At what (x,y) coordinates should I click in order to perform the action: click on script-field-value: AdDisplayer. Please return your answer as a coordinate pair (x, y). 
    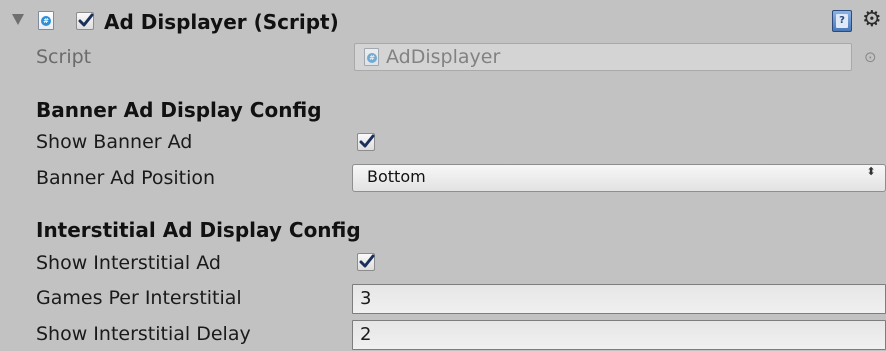
    Looking at the image, I should click on (443, 57).